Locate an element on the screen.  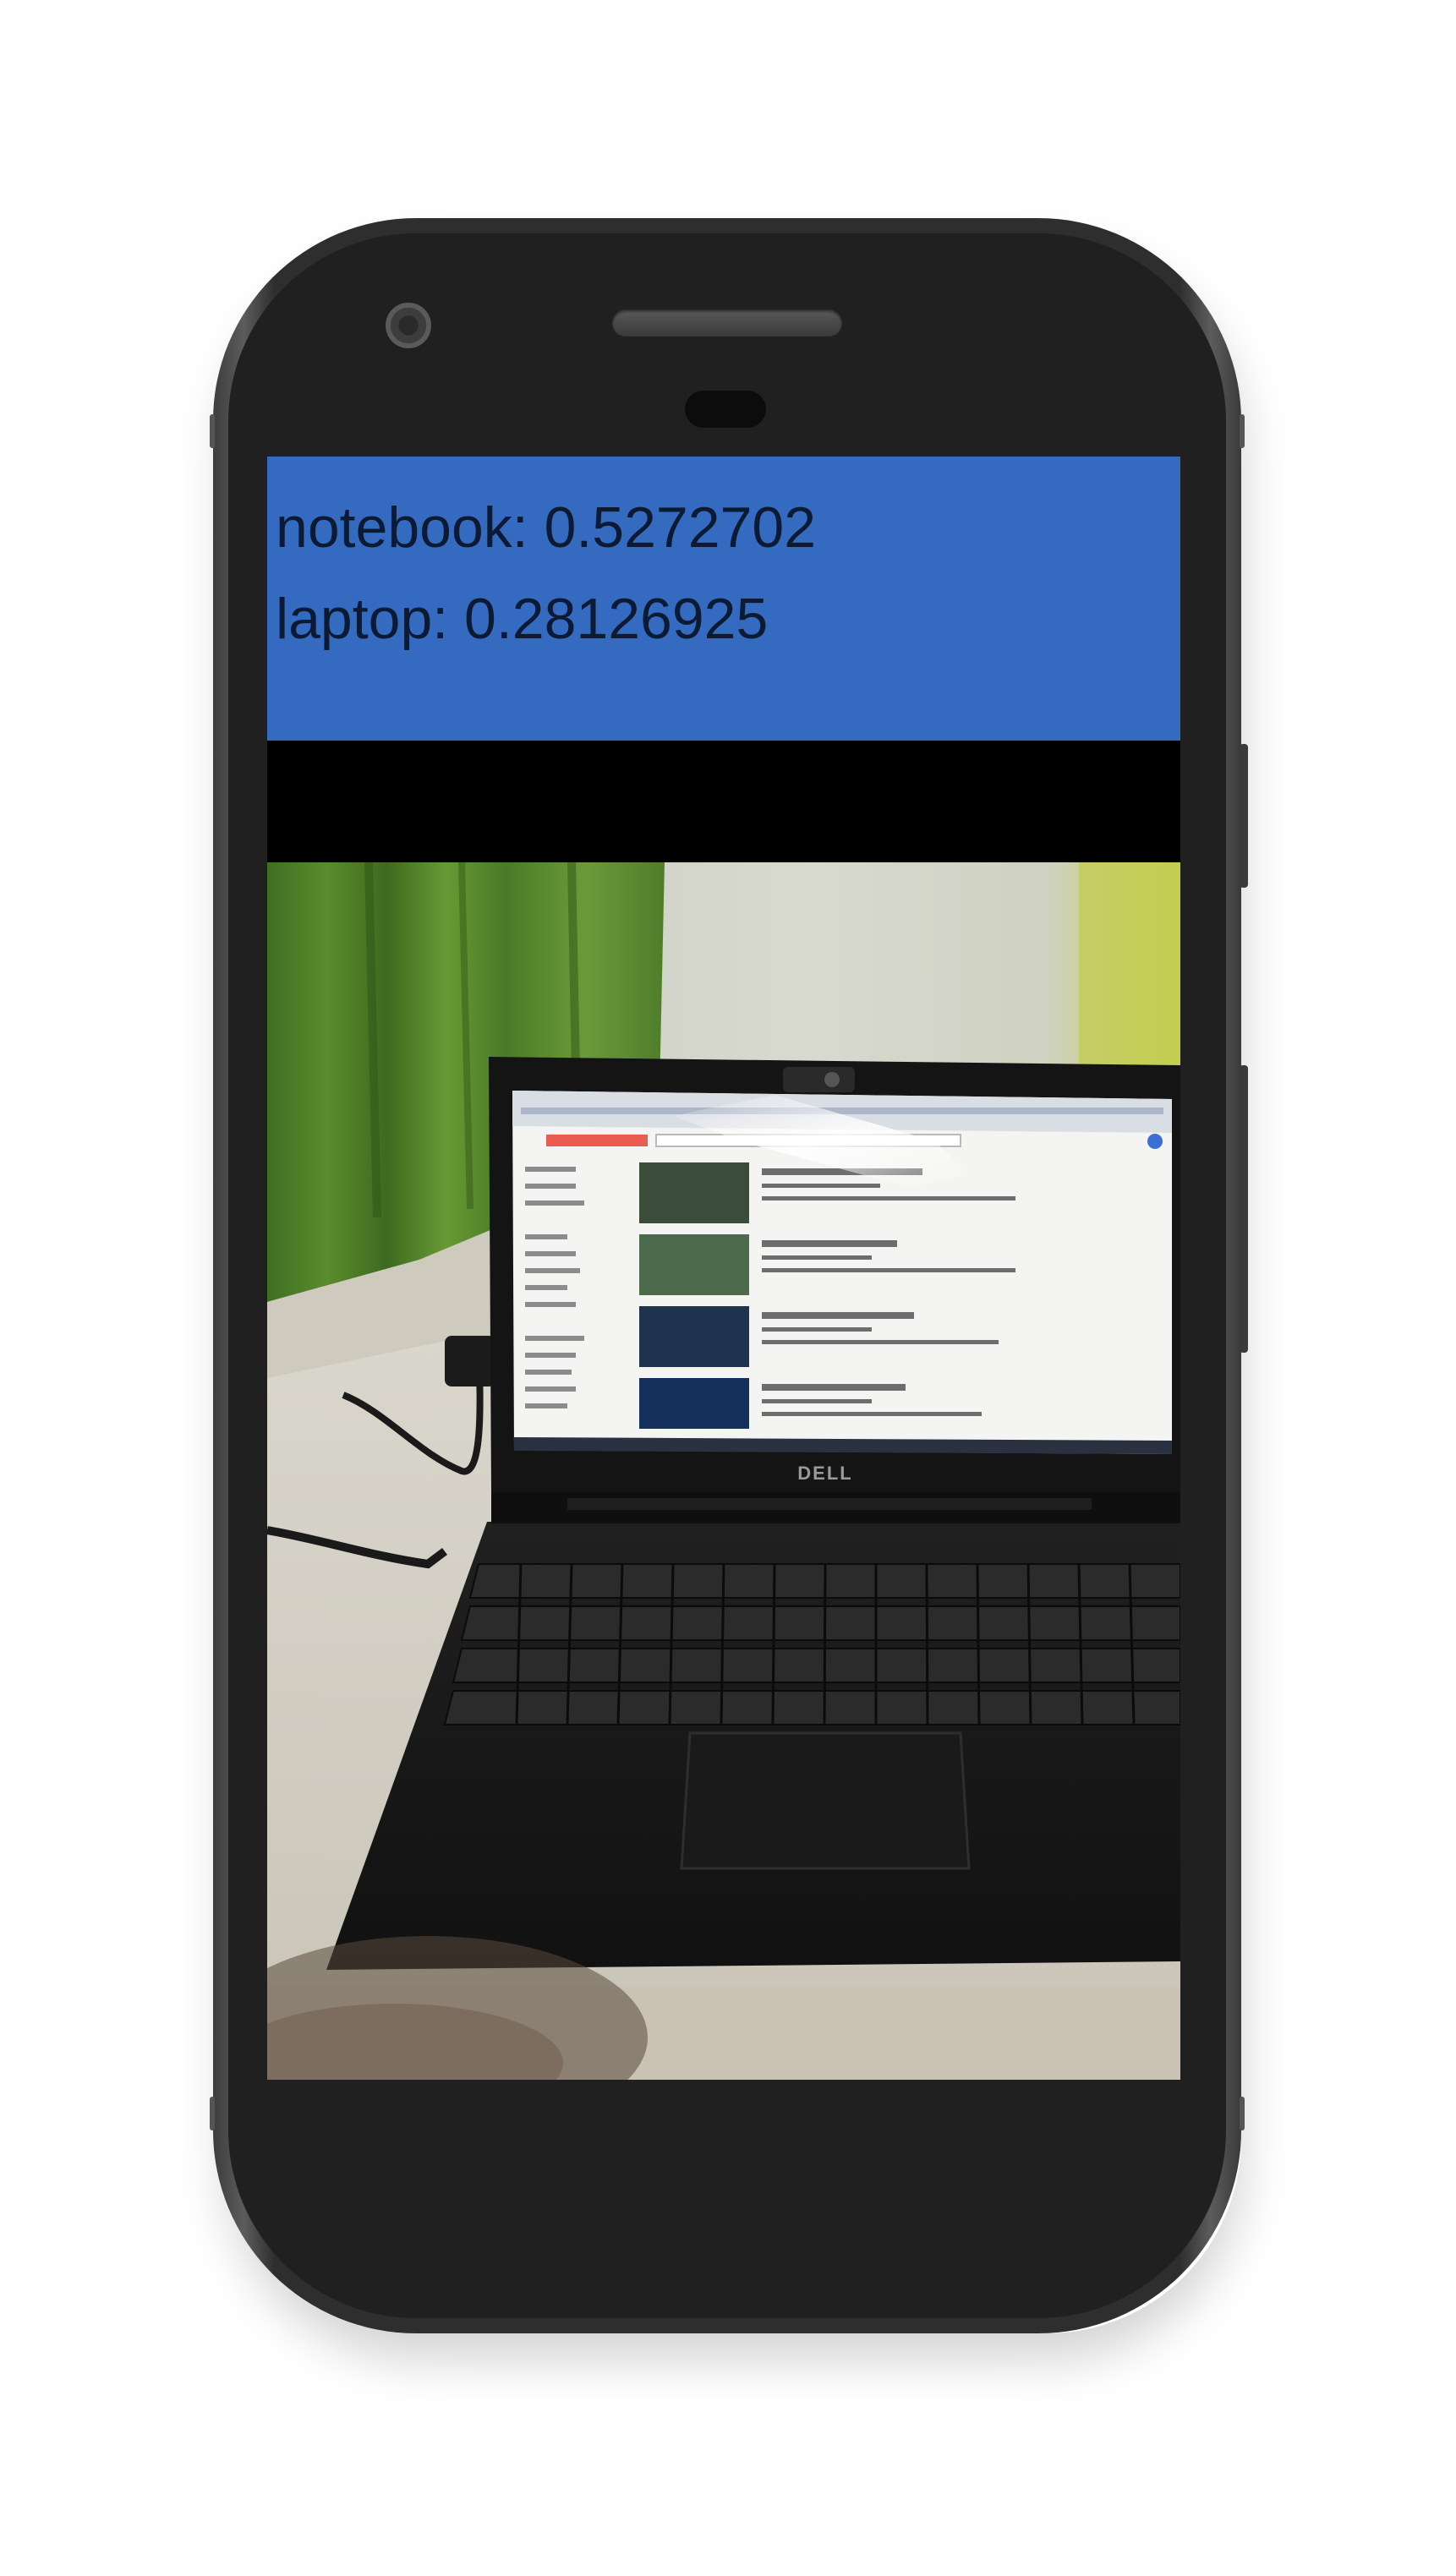
classification-results-panel: notebook: 0.5272702 laptop: 0.28126925 is located at coordinates (724, 599).